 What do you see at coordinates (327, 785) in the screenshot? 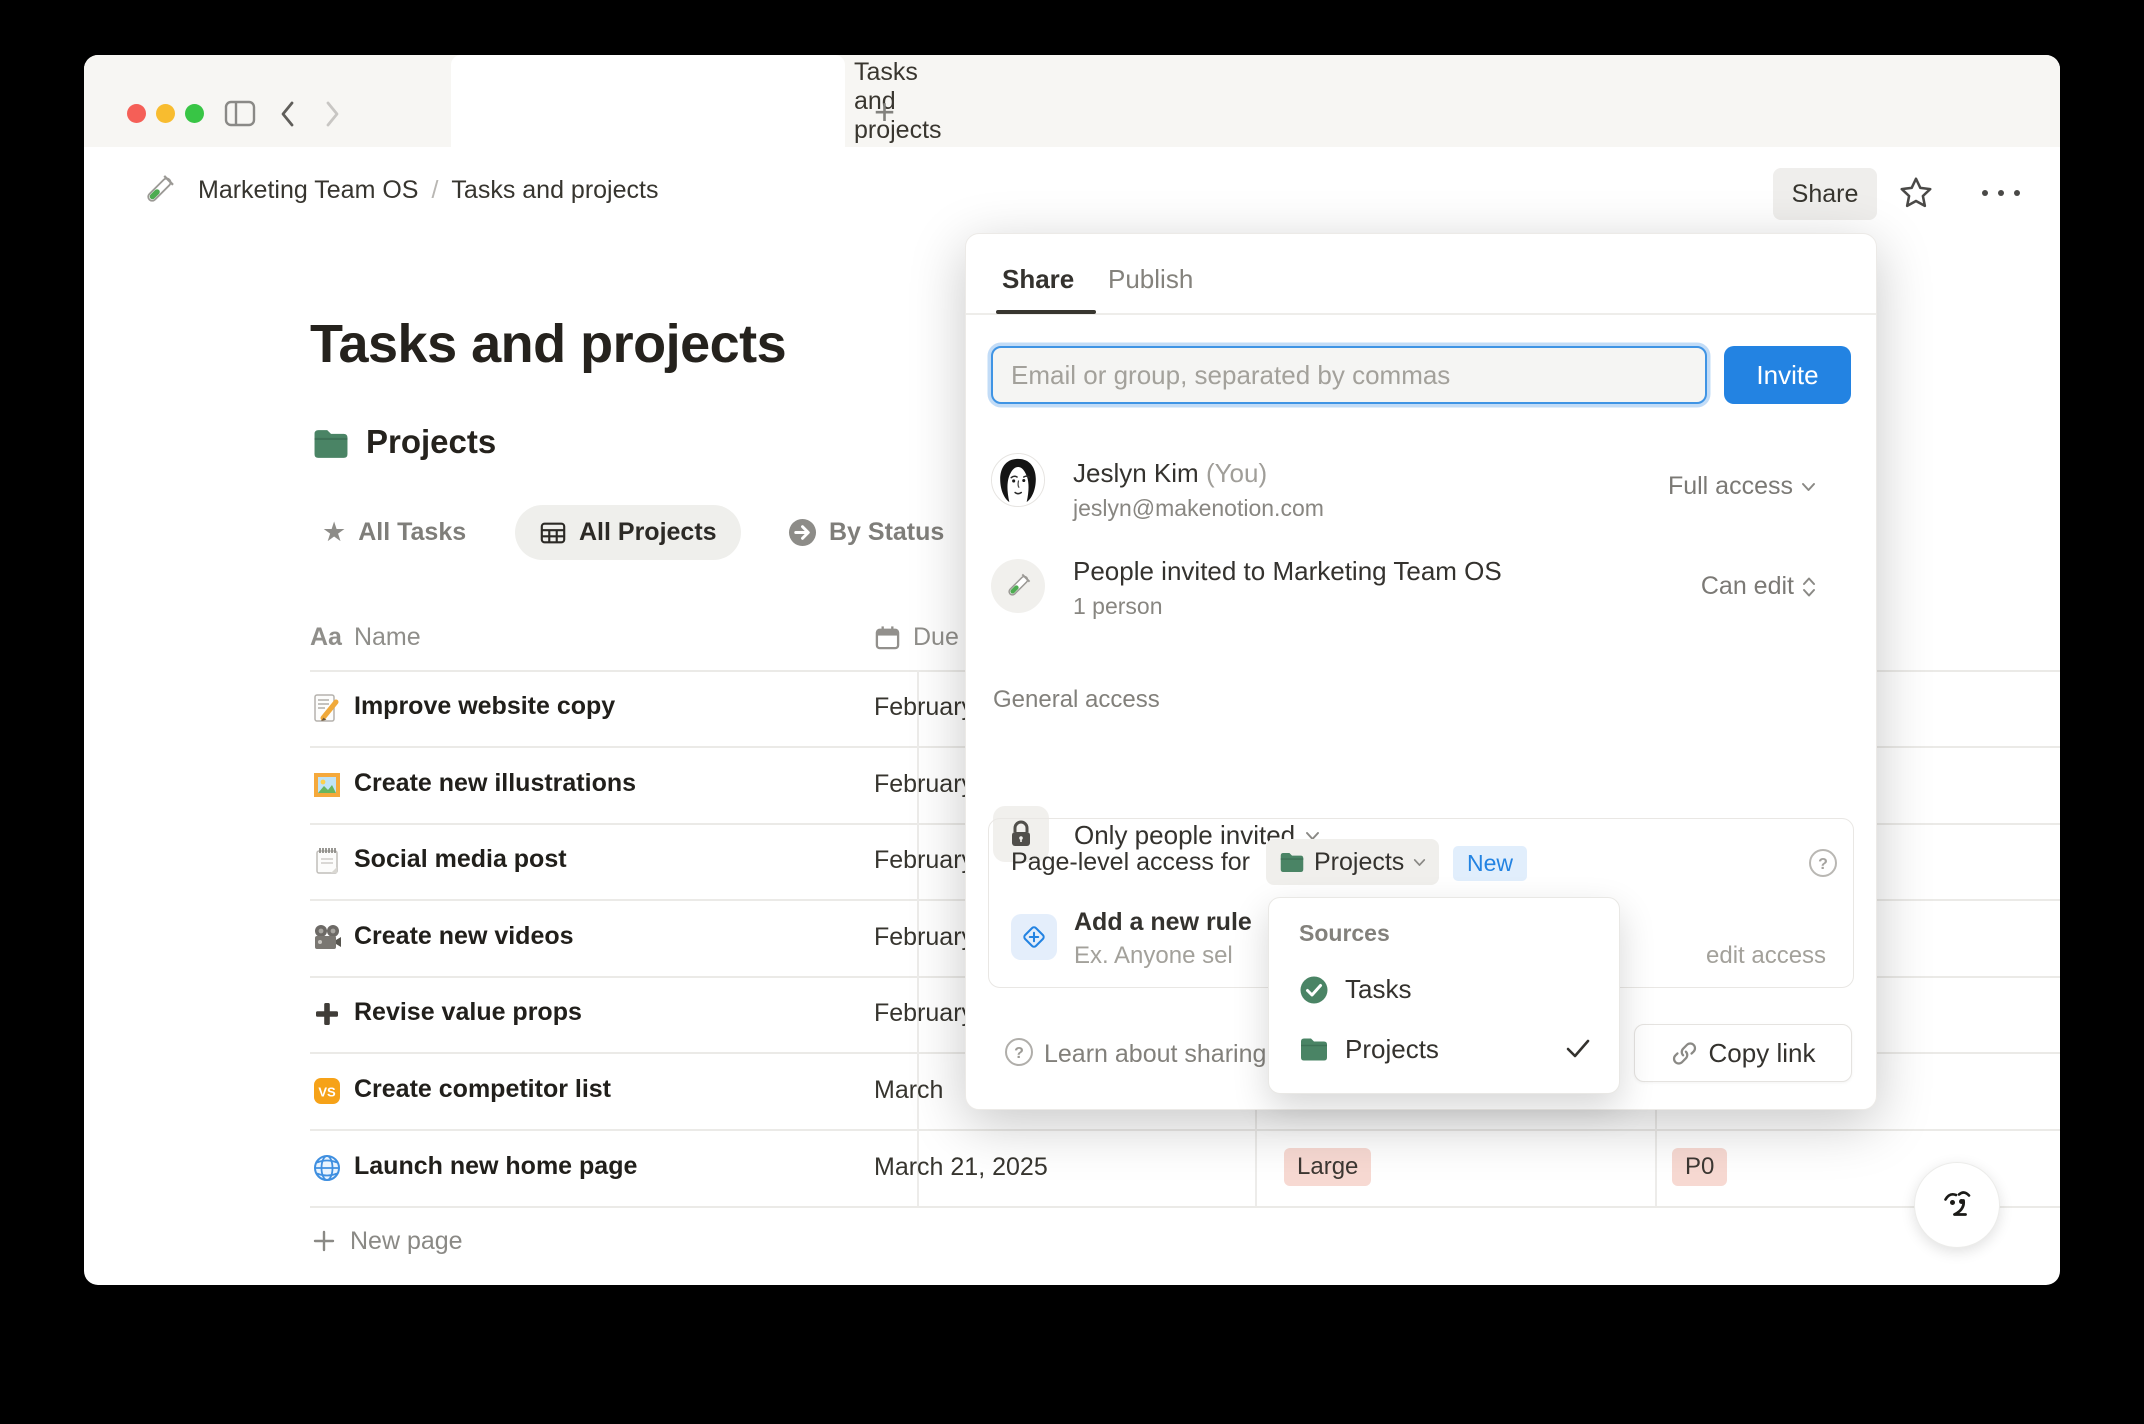
I see `framed-picture-icon` at bounding box center [327, 785].